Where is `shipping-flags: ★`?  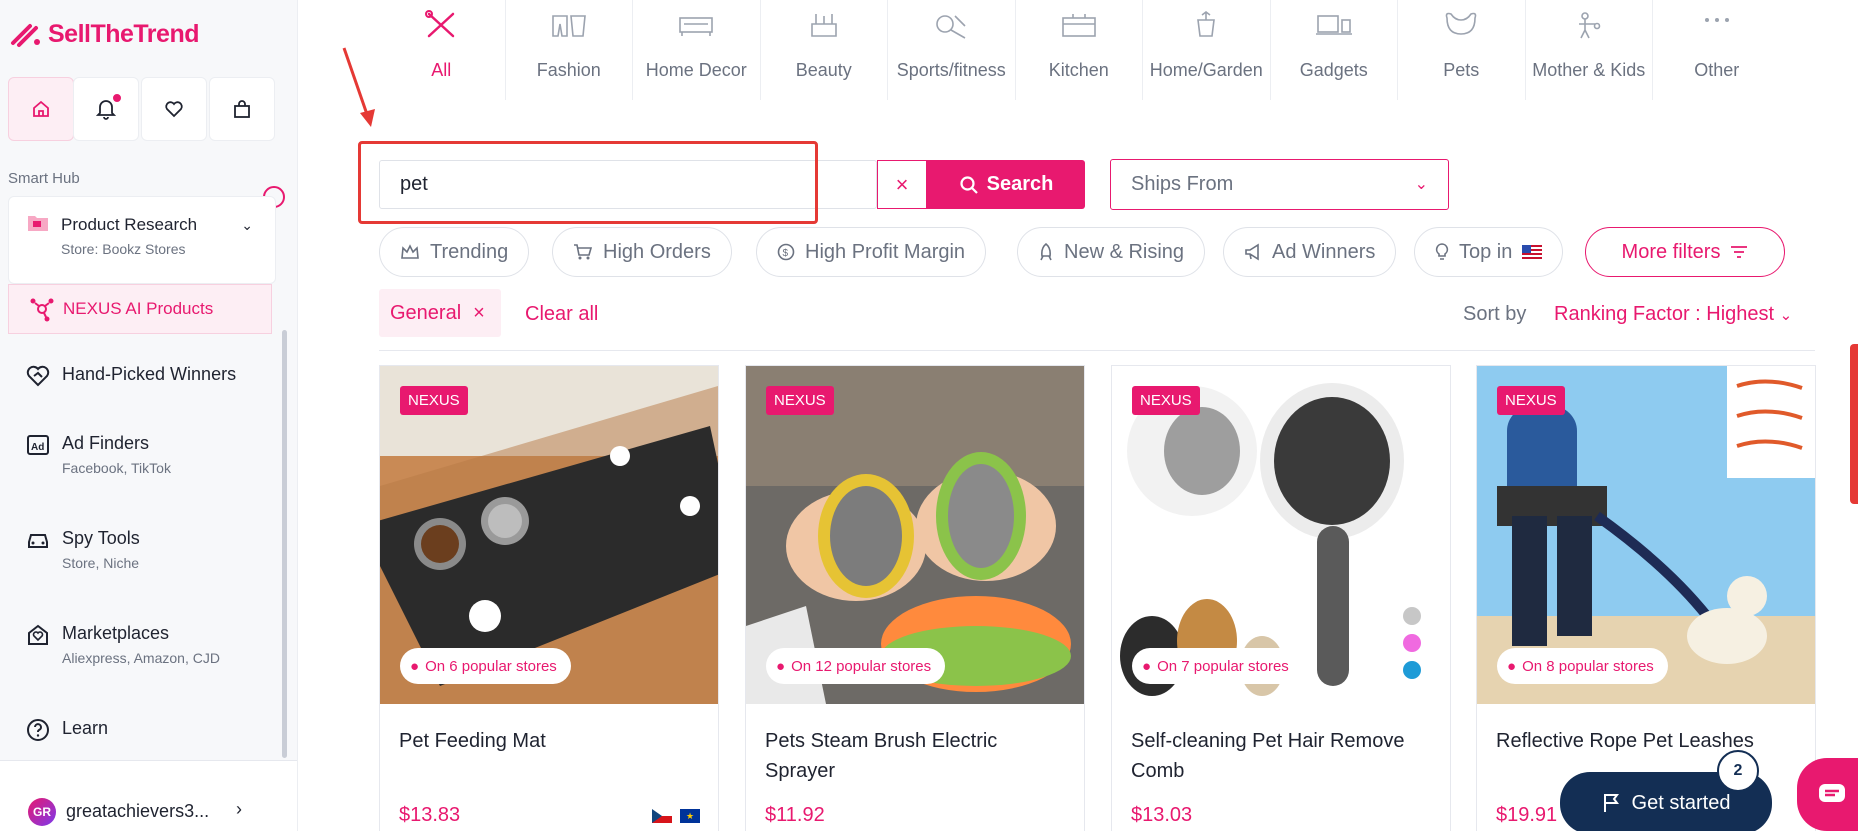
shipping-flags: ★ is located at coordinates (676, 816).